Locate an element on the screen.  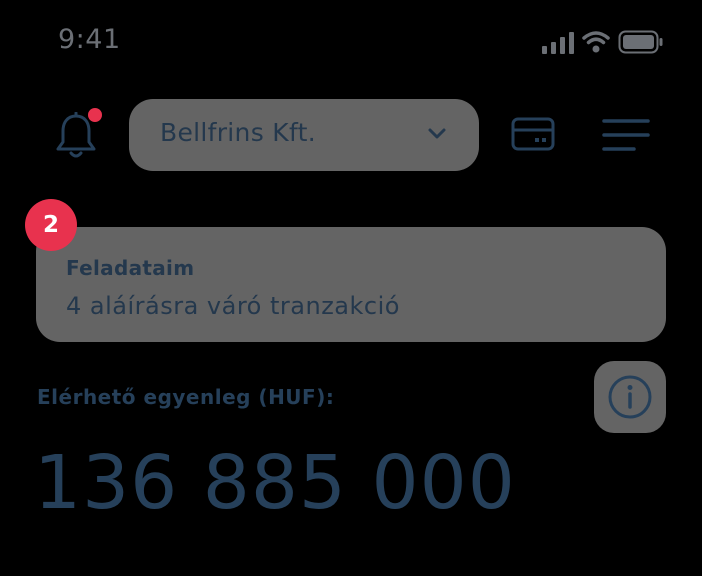
status-time: 9:41 is located at coordinates (89, 39).